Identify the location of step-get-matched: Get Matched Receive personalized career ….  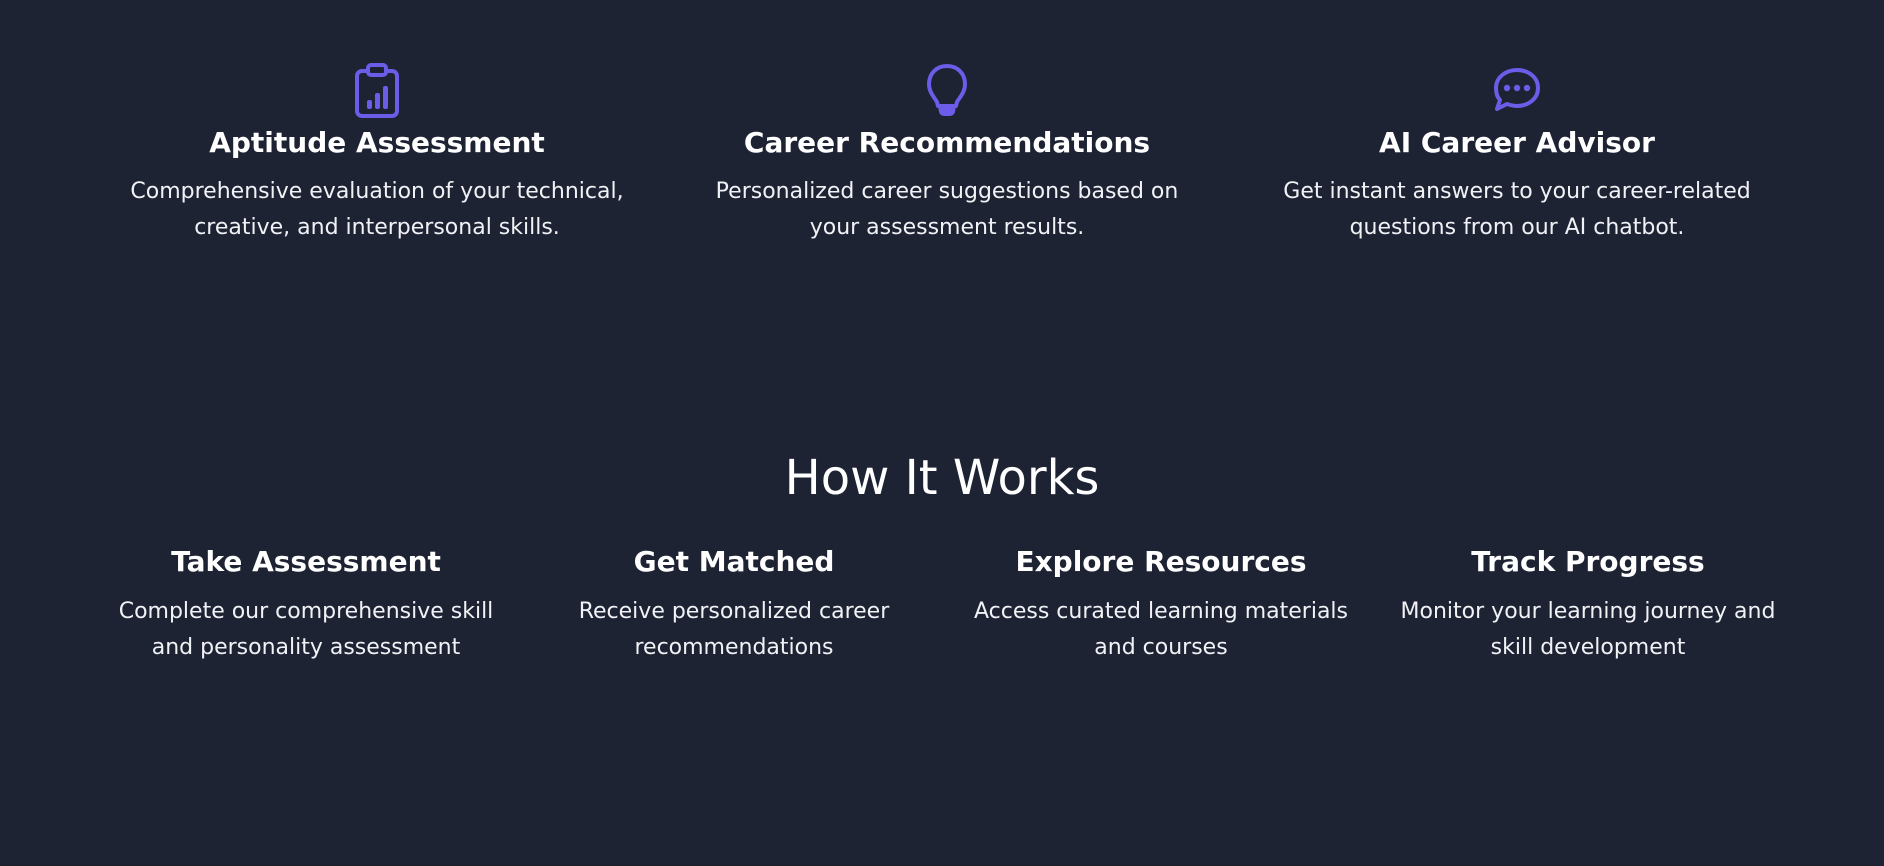
(734, 604).